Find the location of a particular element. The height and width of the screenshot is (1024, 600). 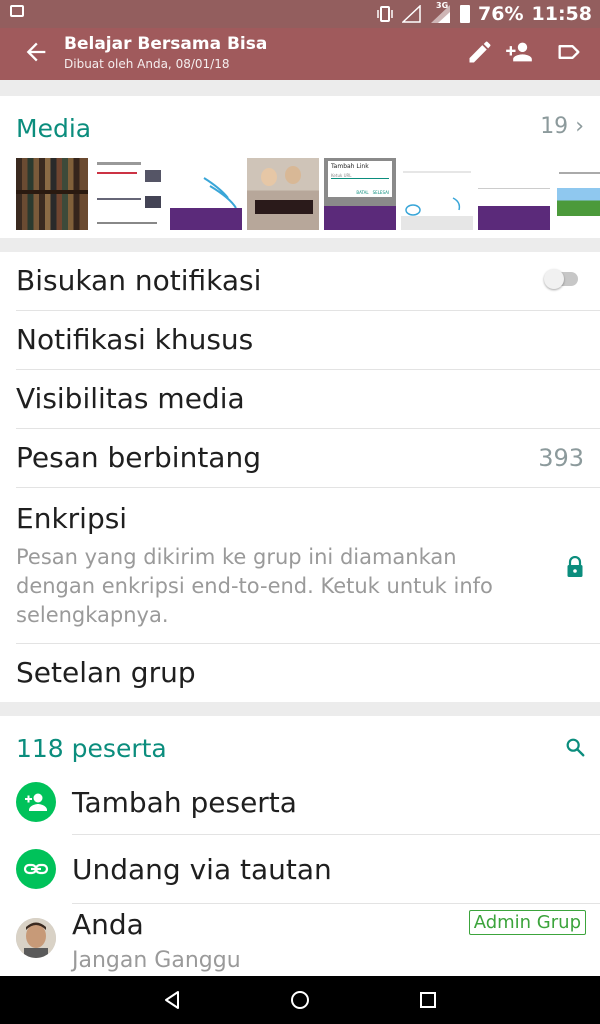

media-visibility-label: Visibilitas media is located at coordinates (130, 398).